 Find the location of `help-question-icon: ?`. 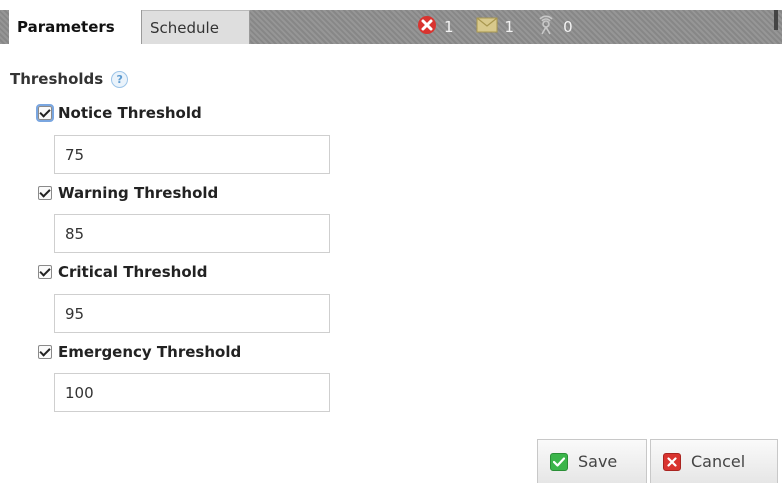

help-question-icon: ? is located at coordinates (120, 79).